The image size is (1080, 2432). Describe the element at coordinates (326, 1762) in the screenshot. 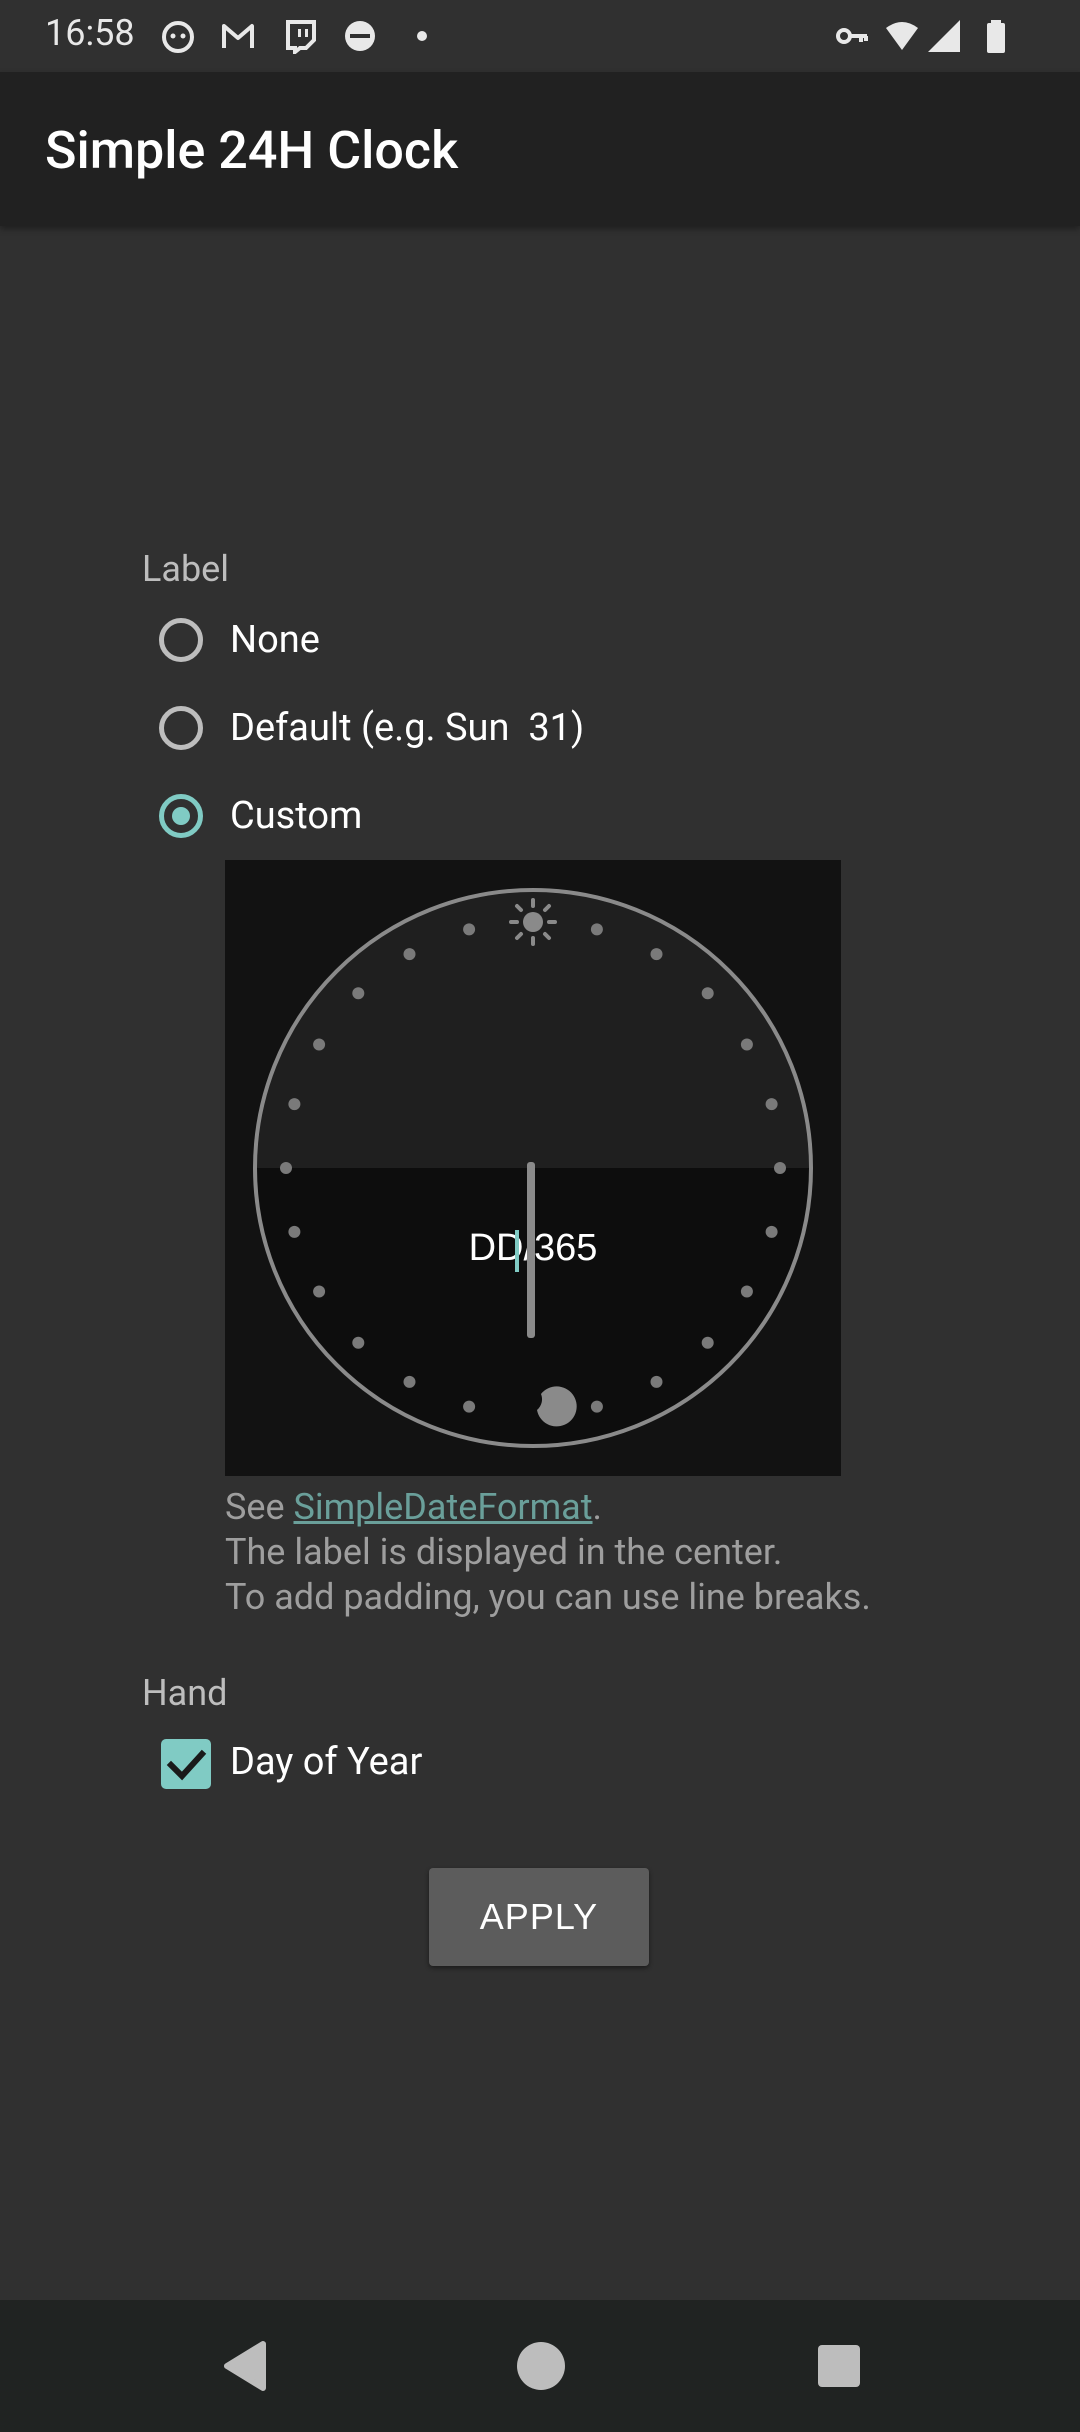

I see `checkbox-label: Day of Year` at that location.